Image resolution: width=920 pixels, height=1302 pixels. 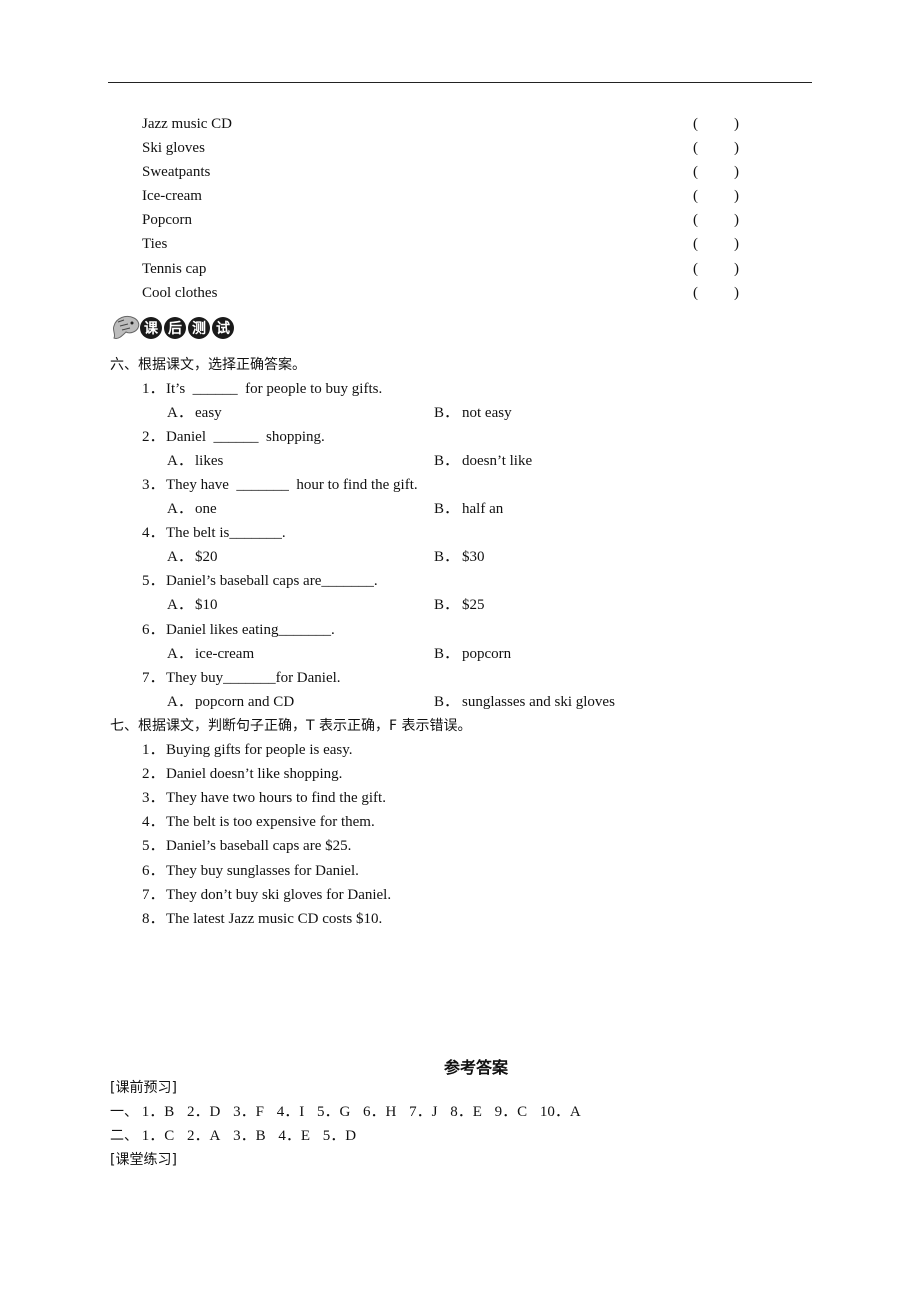 What do you see at coordinates (473, 605) in the screenshot?
I see `option-text: $25` at bounding box center [473, 605].